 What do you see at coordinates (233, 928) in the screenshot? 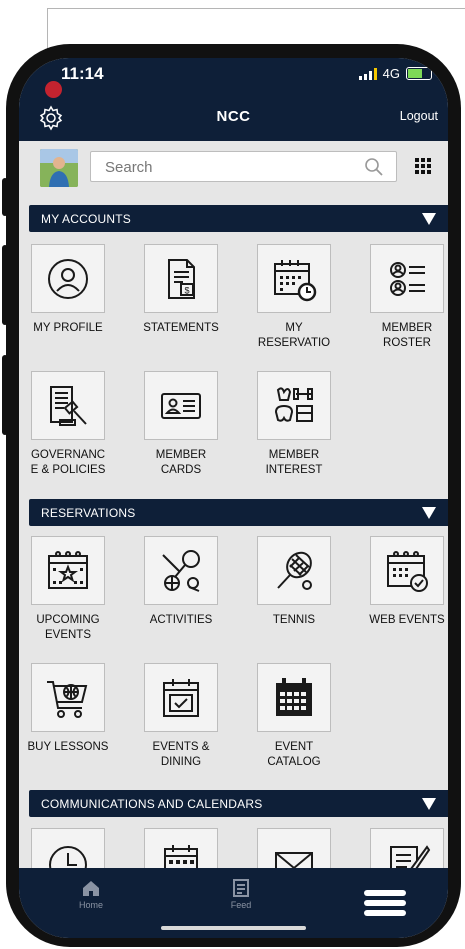
I see `home-indicator` at bounding box center [233, 928].